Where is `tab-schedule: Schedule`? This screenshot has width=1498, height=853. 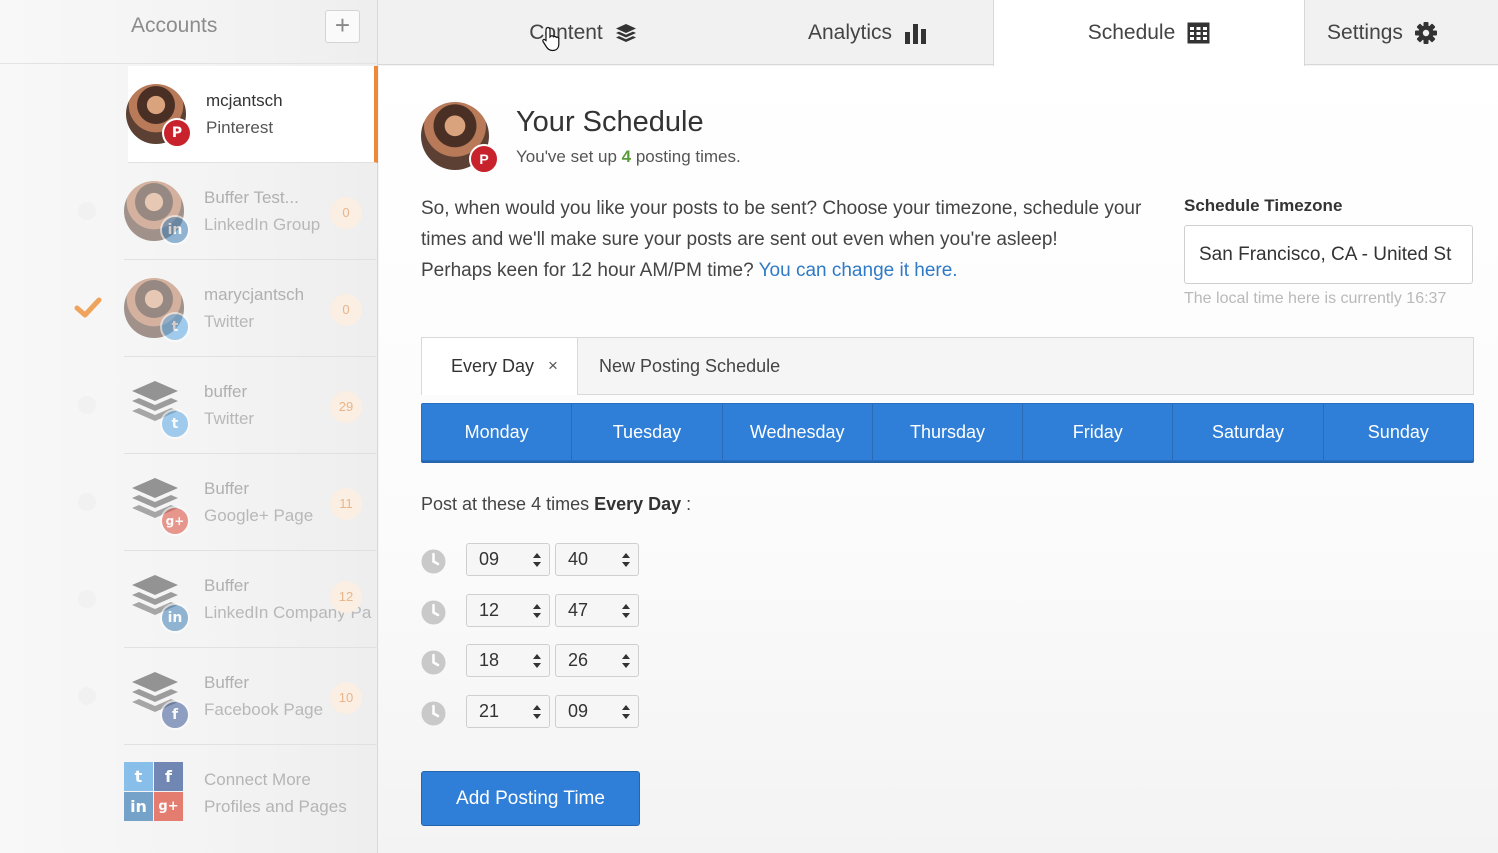 tab-schedule: Schedule is located at coordinates (1149, 33).